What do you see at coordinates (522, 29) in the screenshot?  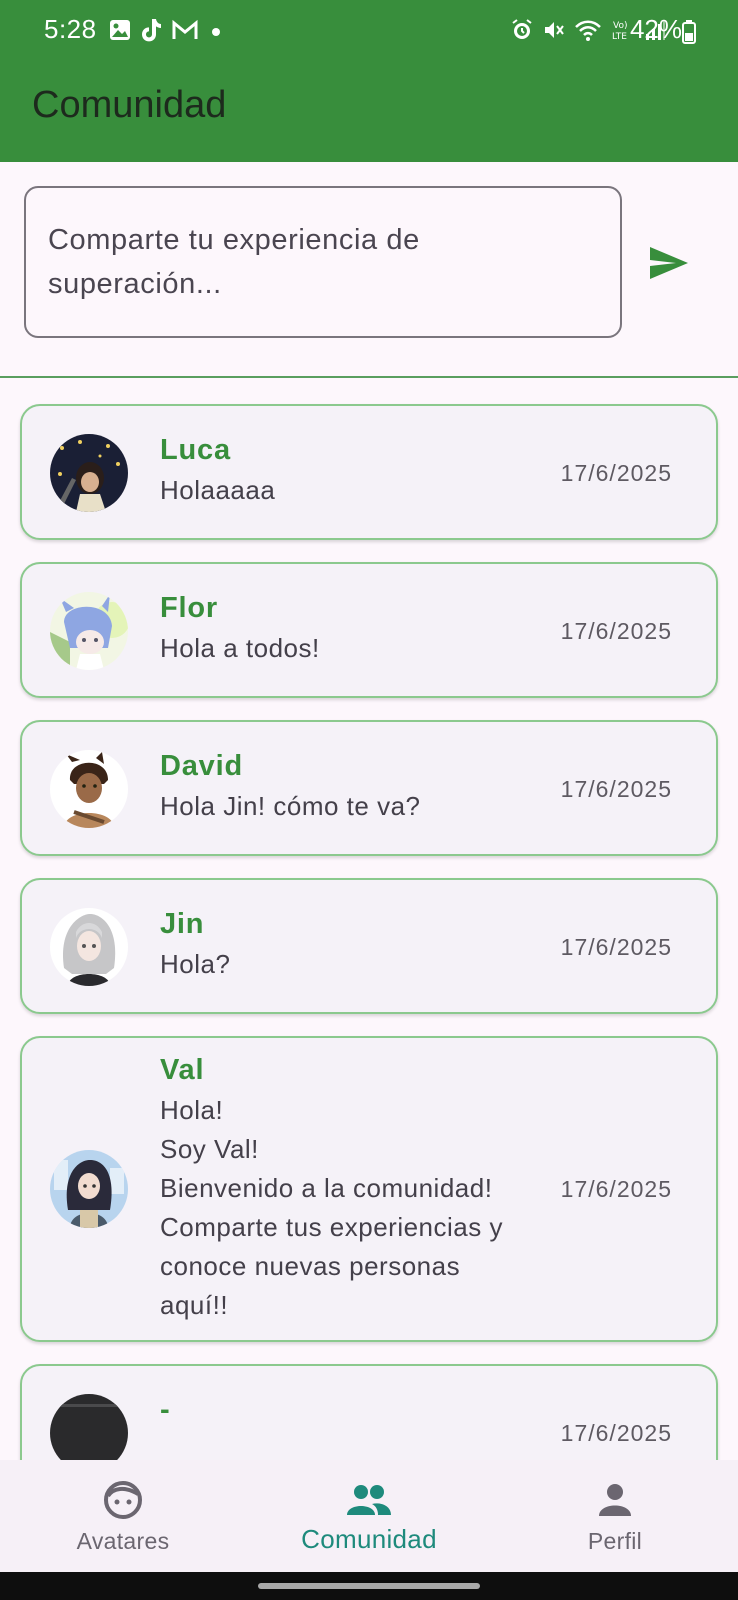 I see `alarm-icon` at bounding box center [522, 29].